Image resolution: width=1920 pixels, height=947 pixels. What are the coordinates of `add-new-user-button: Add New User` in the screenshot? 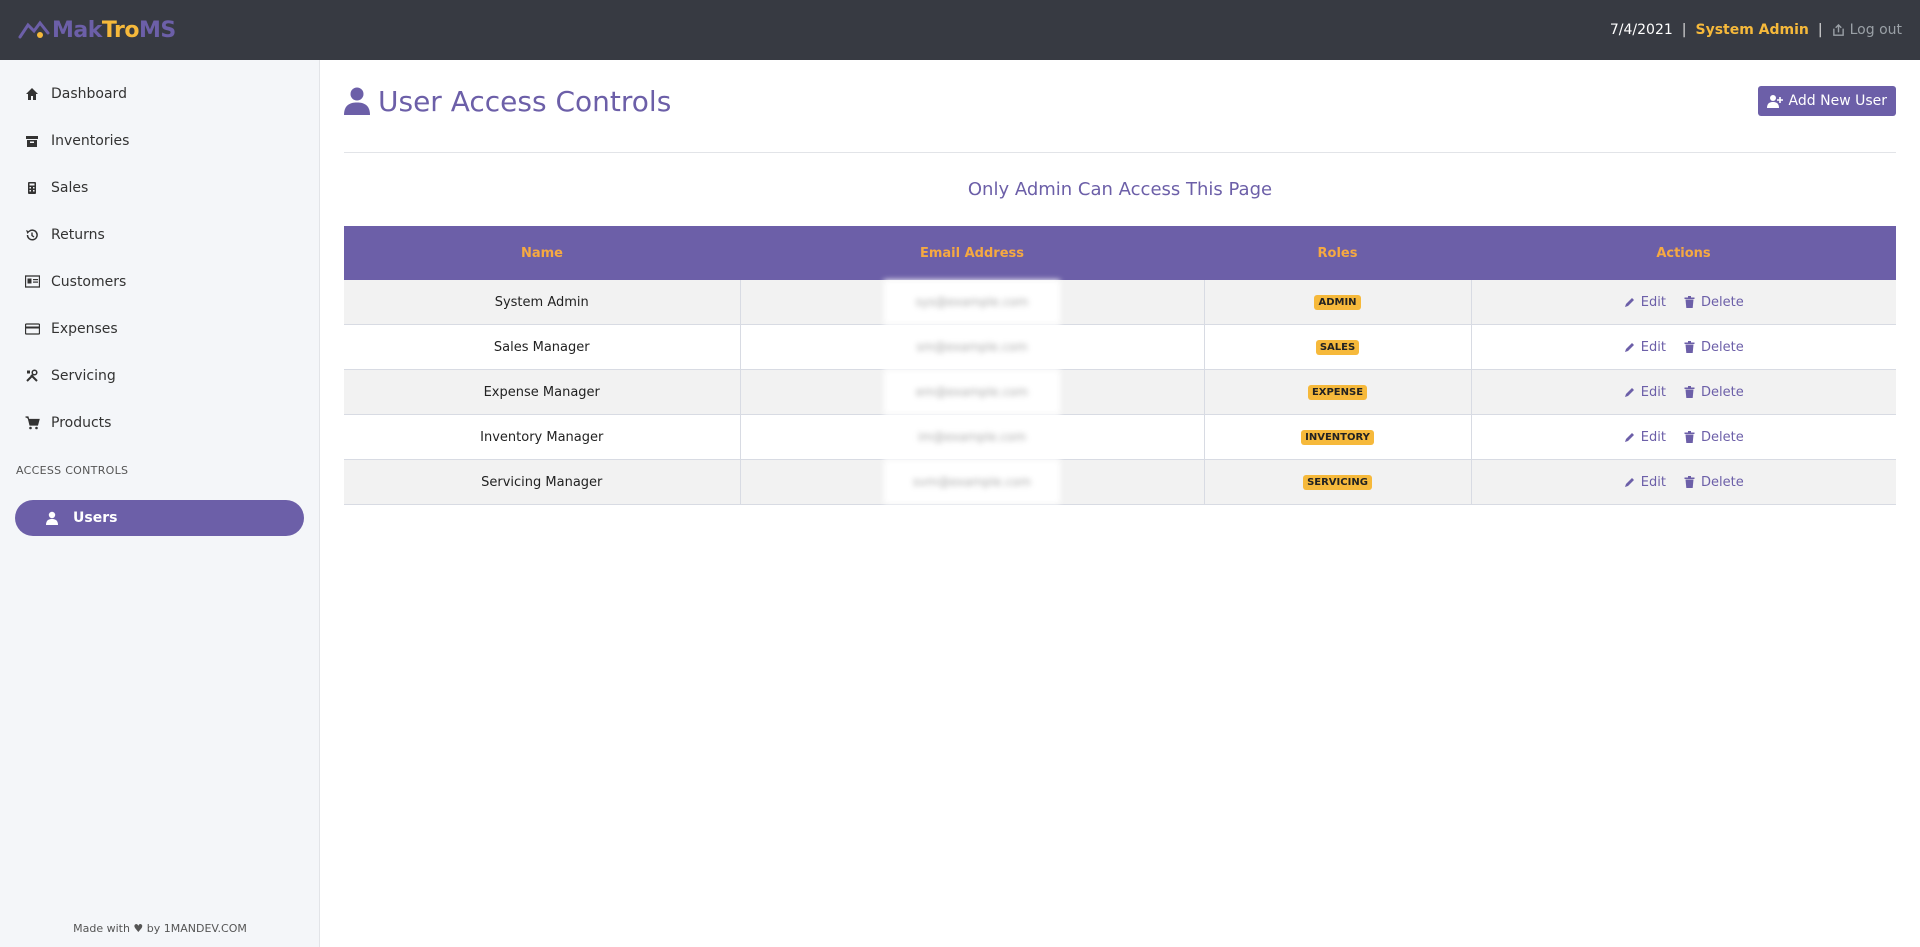 It's located at (1826, 100).